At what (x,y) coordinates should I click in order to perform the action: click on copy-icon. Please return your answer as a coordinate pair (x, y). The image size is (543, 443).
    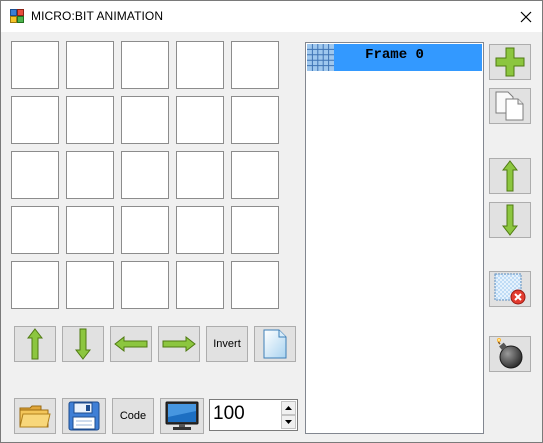
    Looking at the image, I should click on (509, 106).